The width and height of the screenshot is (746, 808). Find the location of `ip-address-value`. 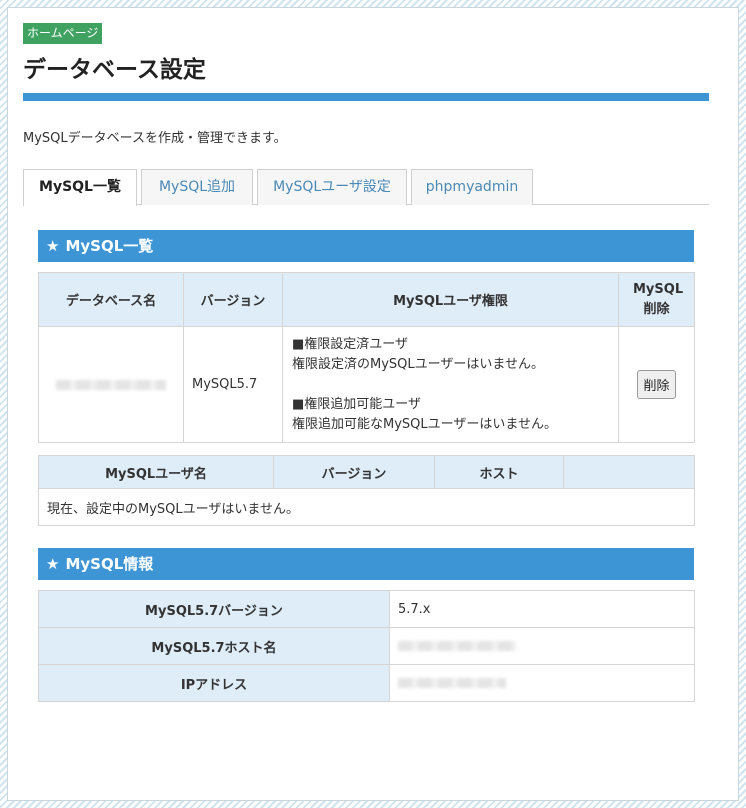

ip-address-value is located at coordinates (452, 683).